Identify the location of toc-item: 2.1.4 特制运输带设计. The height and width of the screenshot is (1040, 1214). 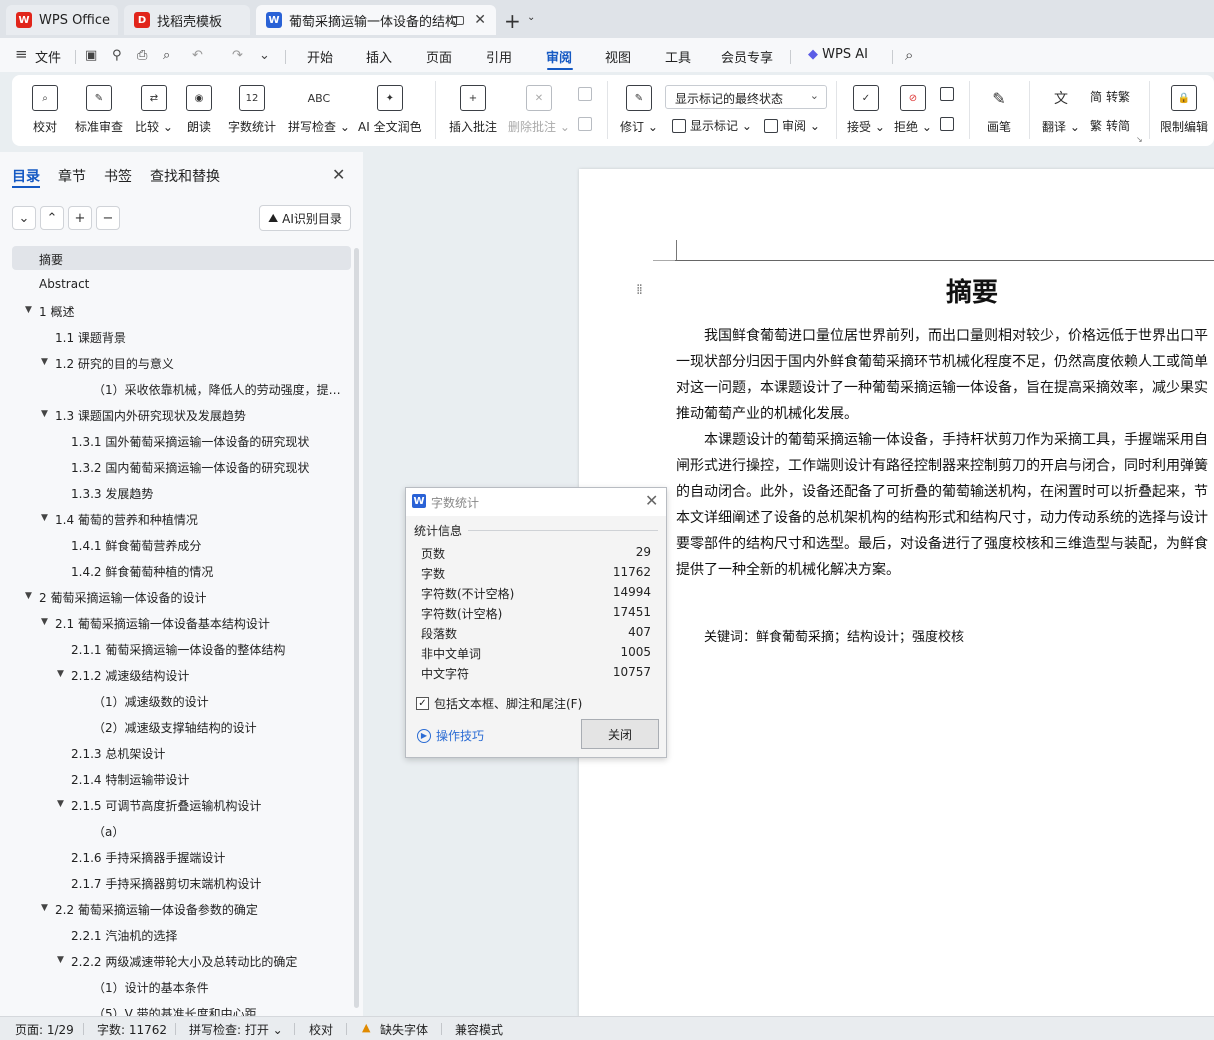
(210, 778).